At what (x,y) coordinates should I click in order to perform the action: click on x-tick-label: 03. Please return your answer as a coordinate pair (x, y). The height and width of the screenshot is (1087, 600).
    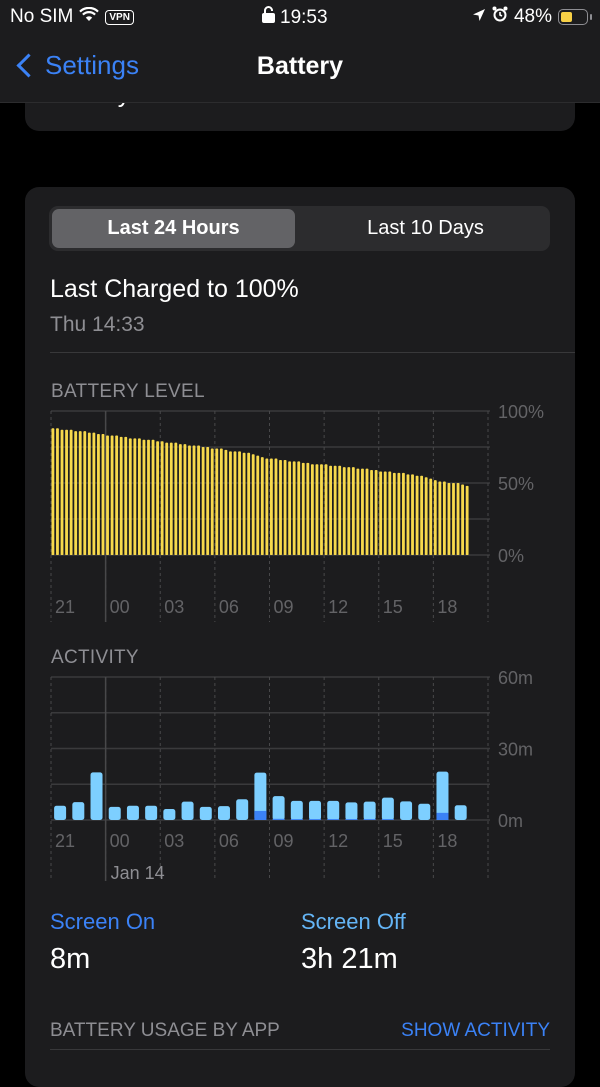
    Looking at the image, I should click on (174, 841).